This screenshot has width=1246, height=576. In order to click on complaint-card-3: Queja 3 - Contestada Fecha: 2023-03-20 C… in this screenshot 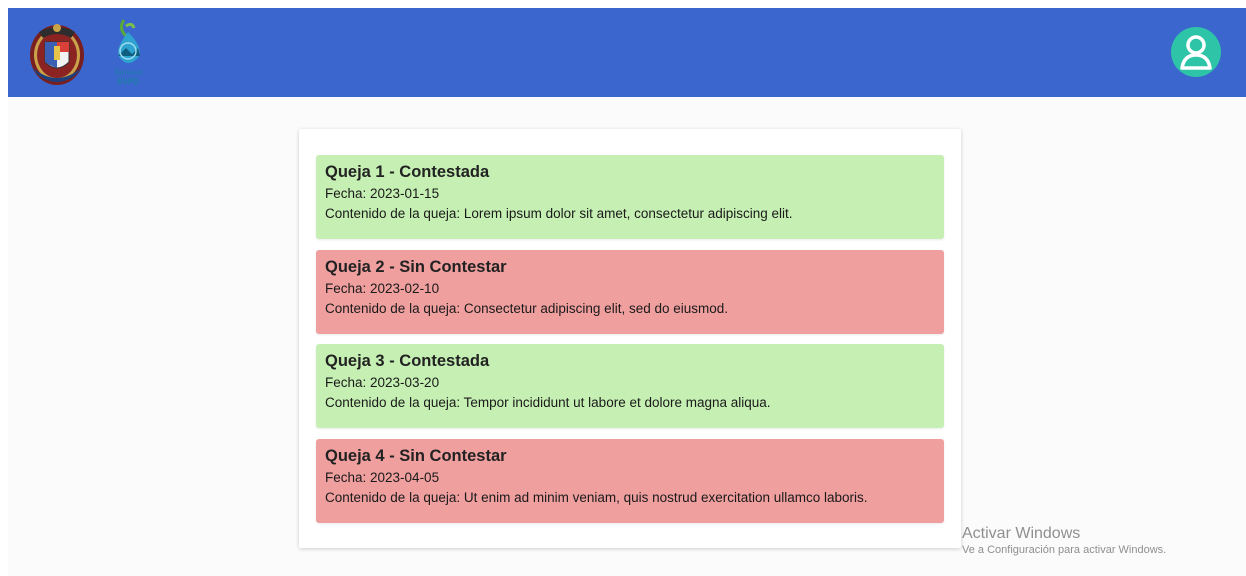, I will do `click(630, 386)`.